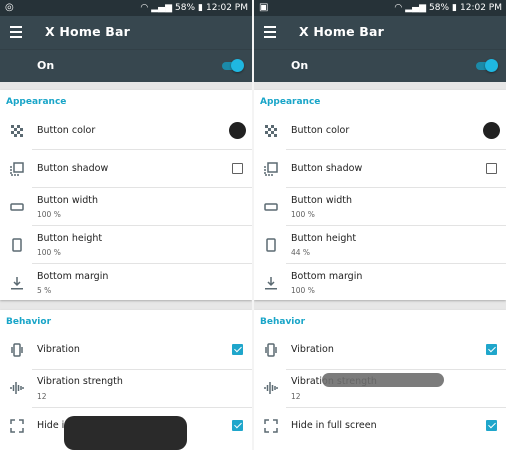  What do you see at coordinates (380, 283) in the screenshot?
I see `pref-bottom-margin: Bottom margin 100 %` at bounding box center [380, 283].